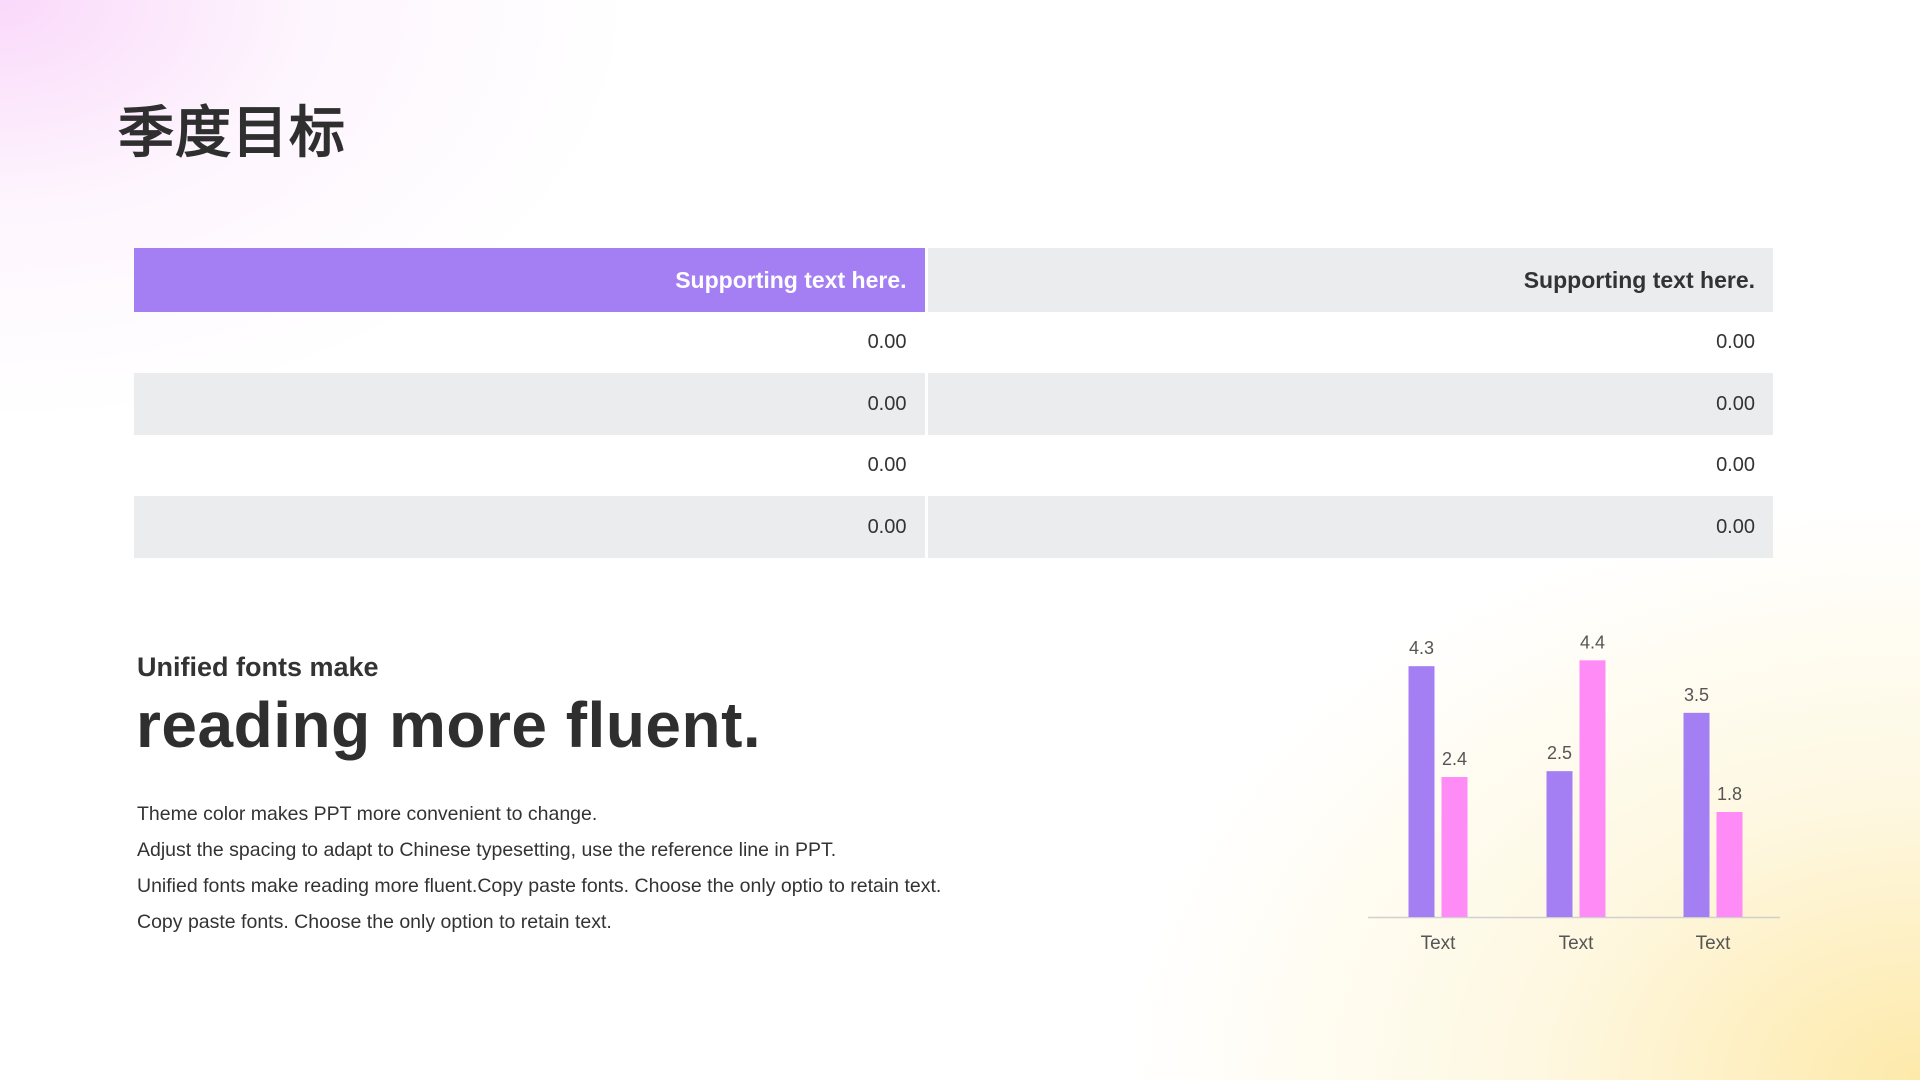 The image size is (1920, 1080). What do you see at coordinates (1592, 642) in the screenshot?
I see `bar-data-label: 4.4` at bounding box center [1592, 642].